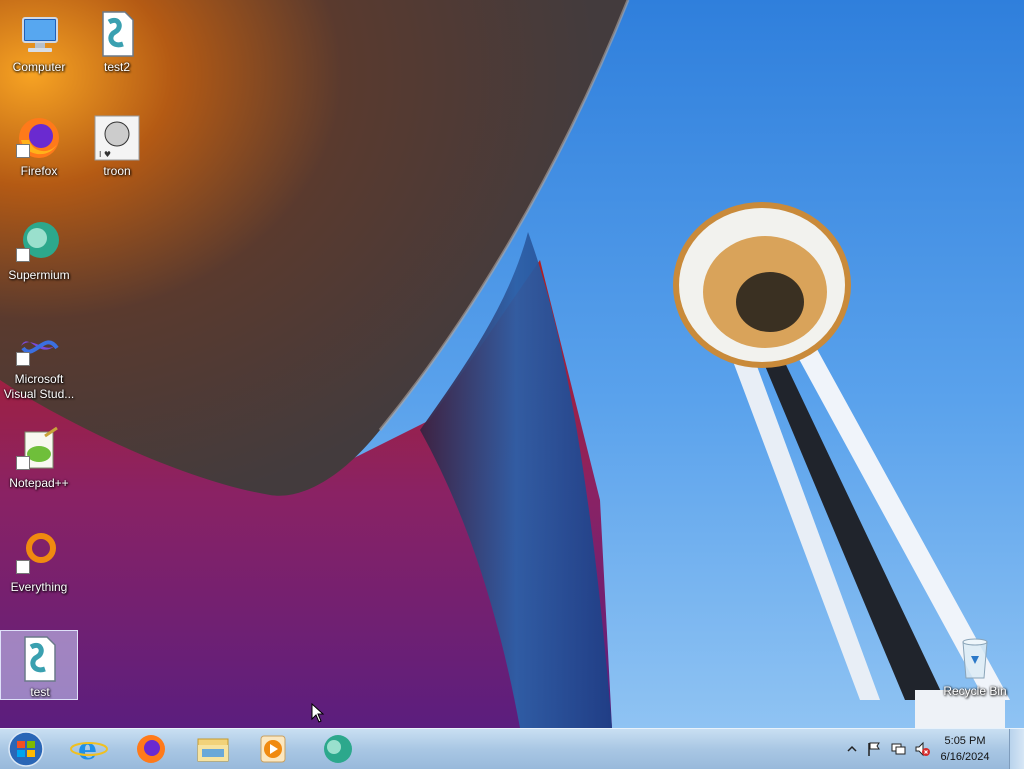 This screenshot has height=769, width=1024. Describe the element at coordinates (40, 692) in the screenshot. I see `desktop-icon-label: test` at that location.